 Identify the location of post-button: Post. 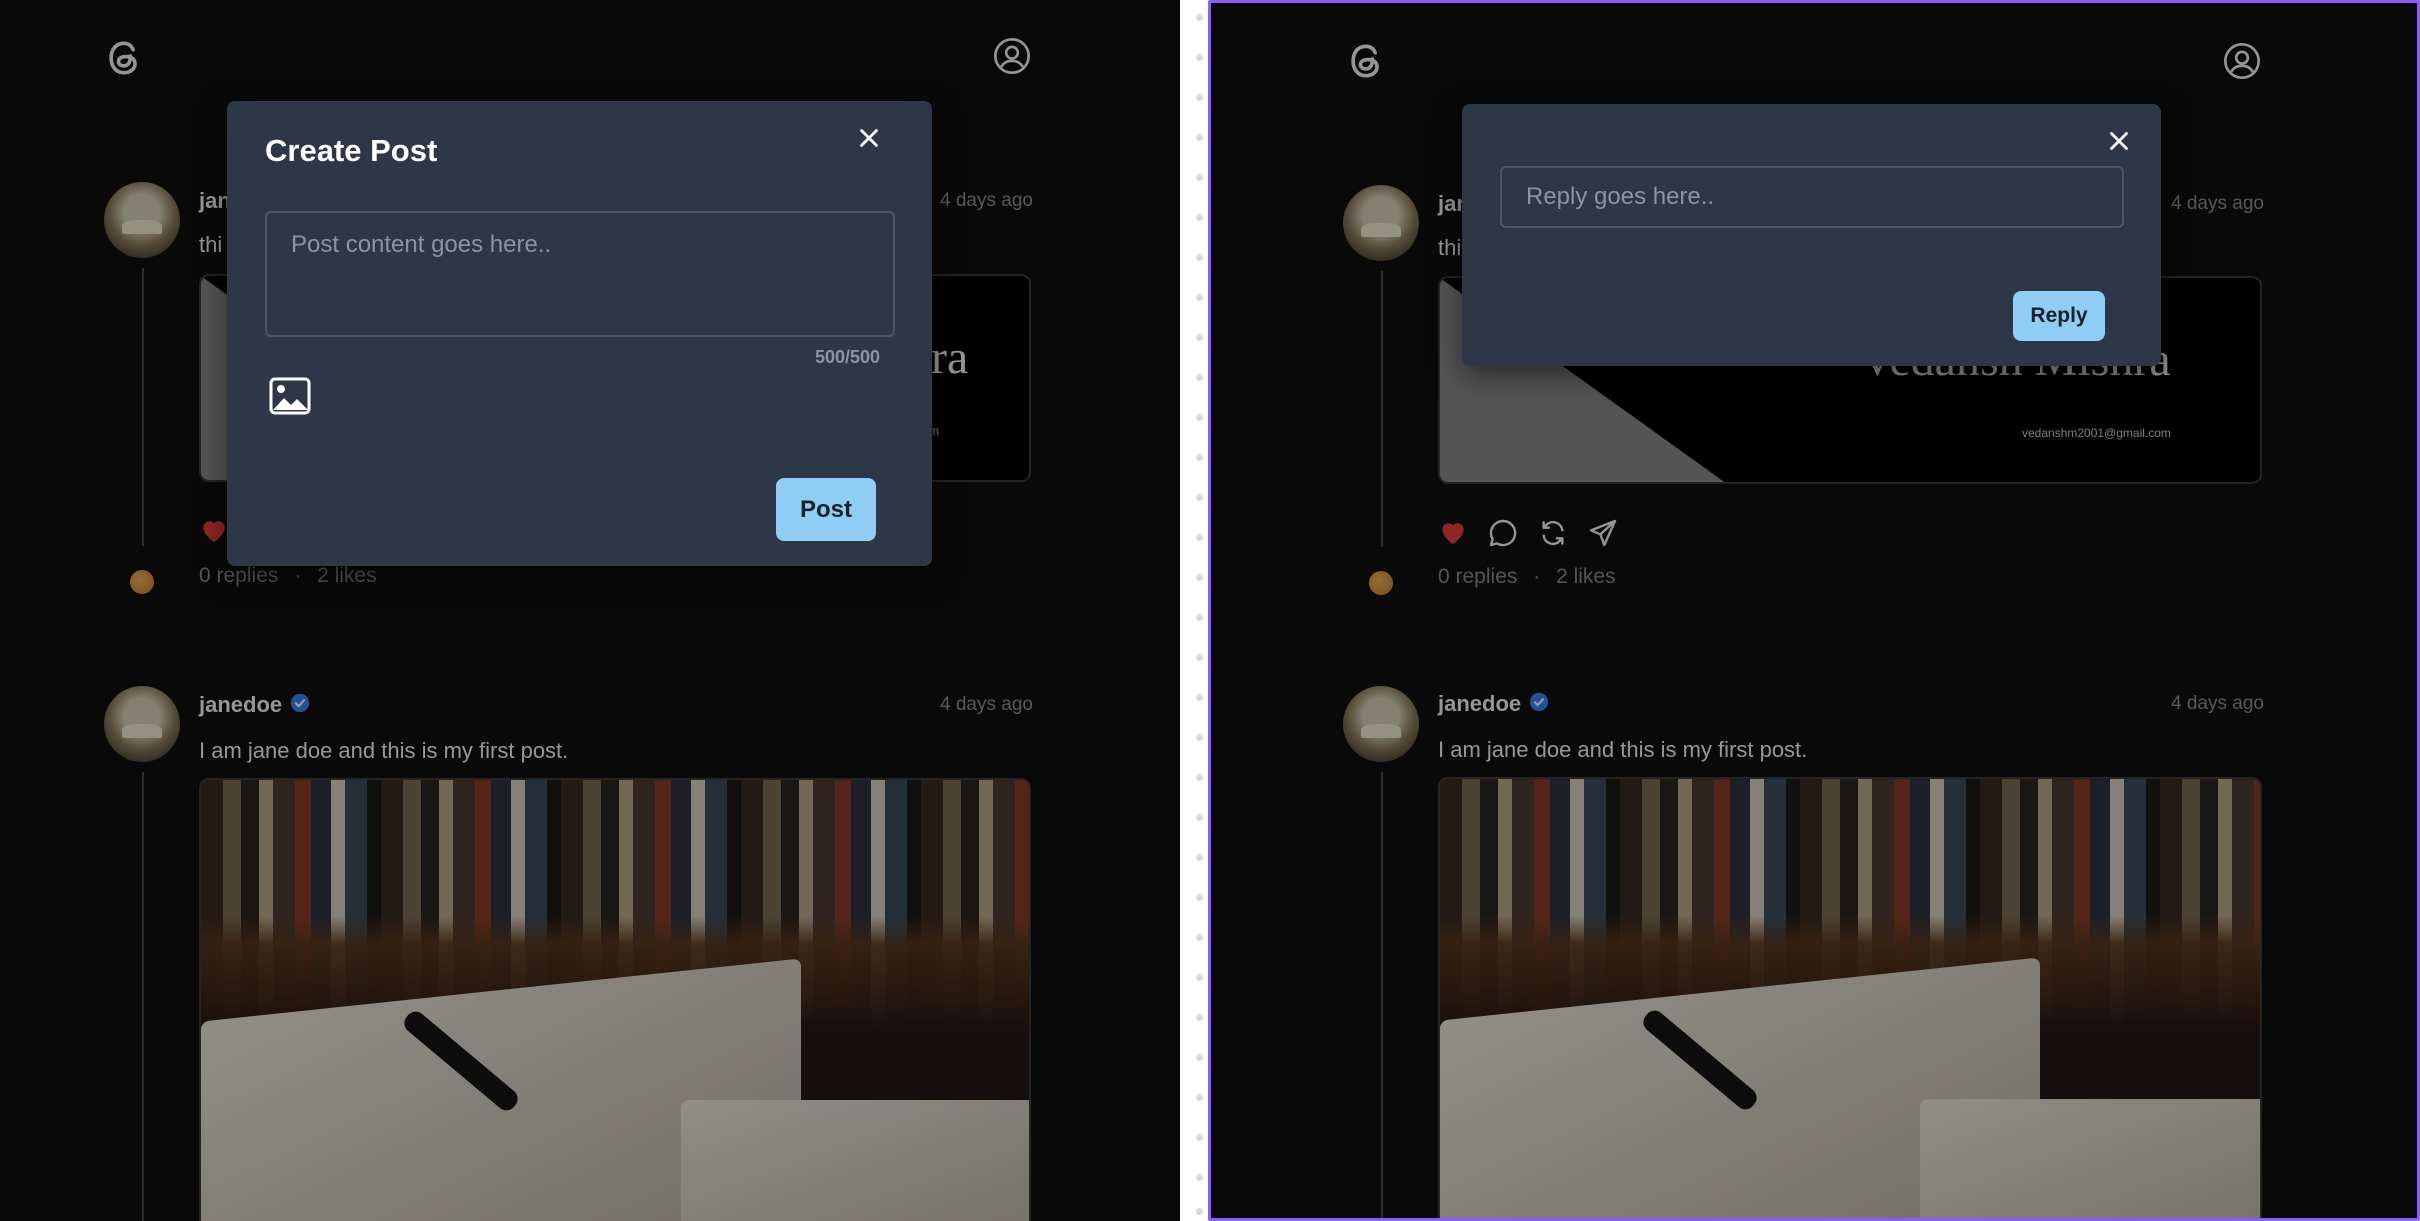
(826, 509).